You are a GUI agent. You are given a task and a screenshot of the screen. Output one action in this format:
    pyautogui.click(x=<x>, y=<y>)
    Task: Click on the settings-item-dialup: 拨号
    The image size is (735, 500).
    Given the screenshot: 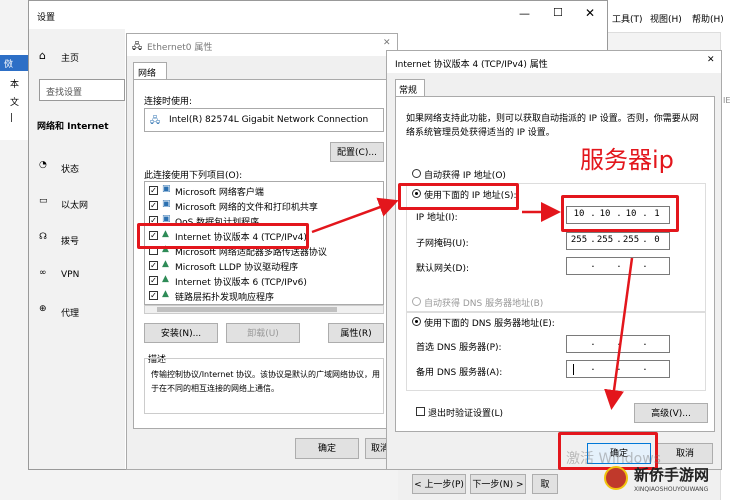 What is the action you would take?
    pyautogui.click(x=70, y=240)
    